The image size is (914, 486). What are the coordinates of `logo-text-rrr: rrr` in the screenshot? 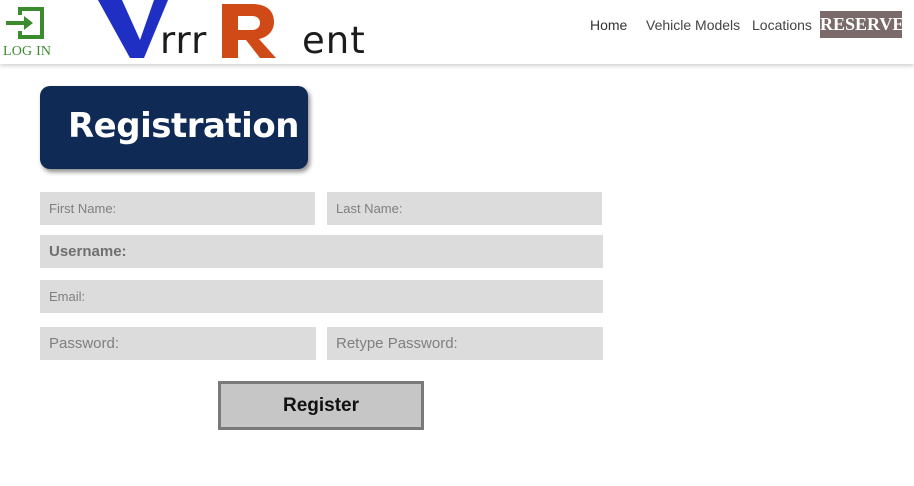 It's located at (184, 40).